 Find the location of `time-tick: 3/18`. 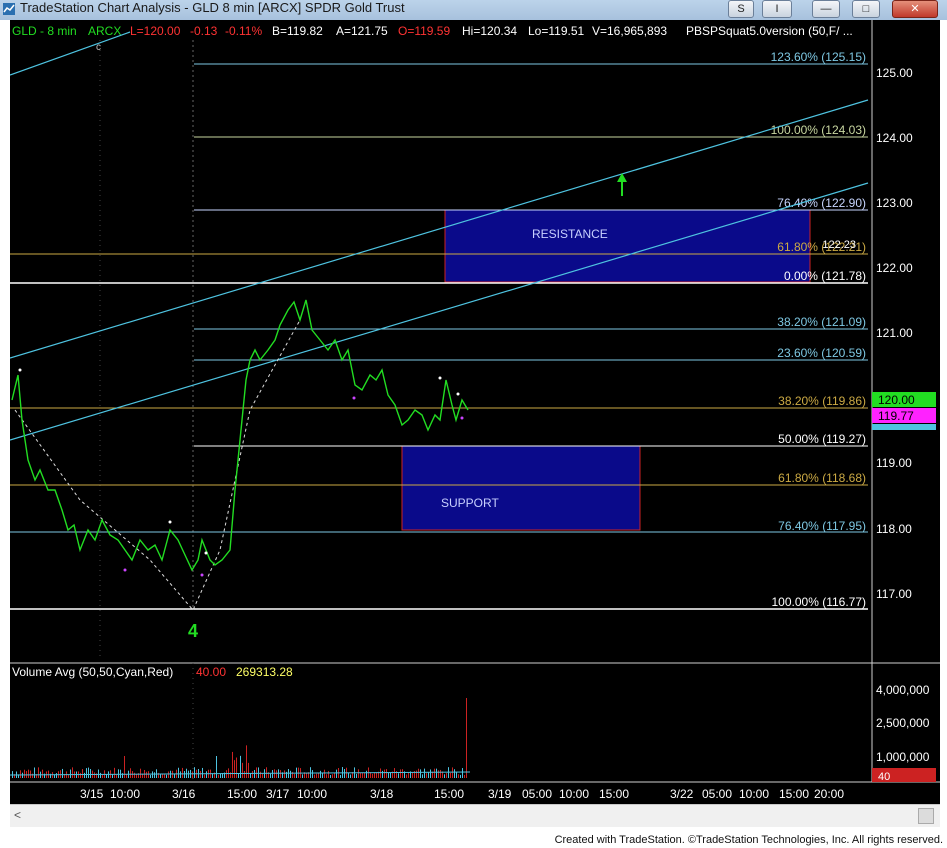

time-tick: 3/18 is located at coordinates (382, 794).